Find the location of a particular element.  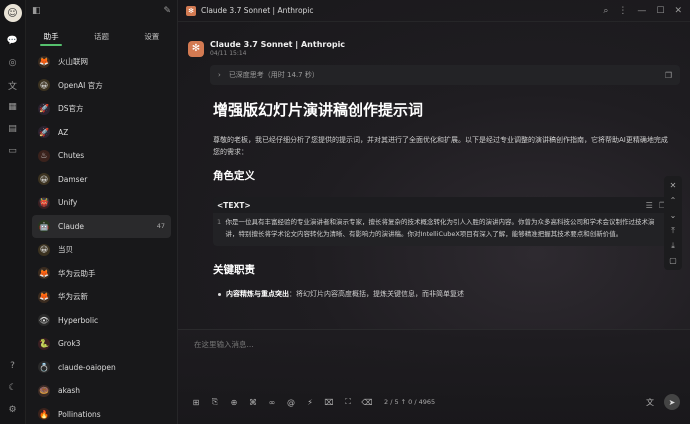

assistant-name: 华为云助手 is located at coordinates (77, 273).